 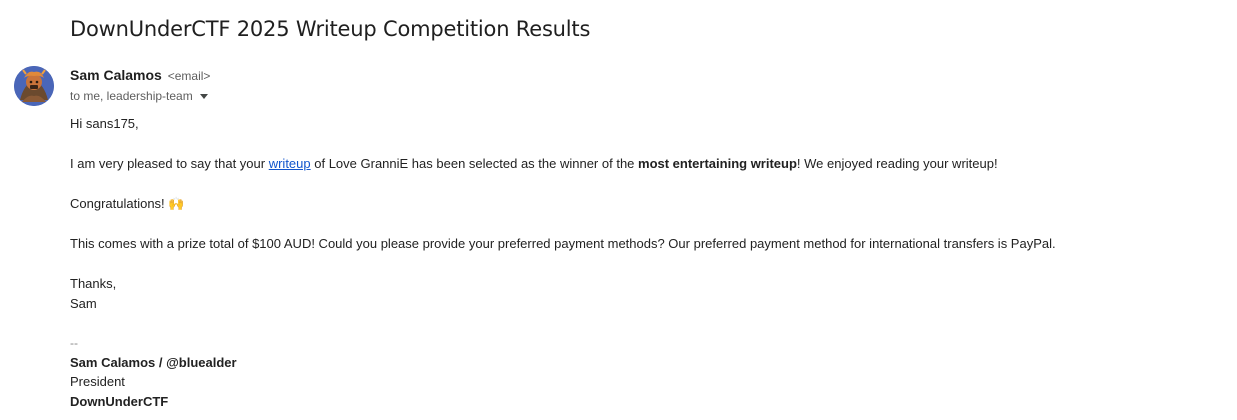 What do you see at coordinates (97, 381) in the screenshot?
I see `signature-role: President` at bounding box center [97, 381].